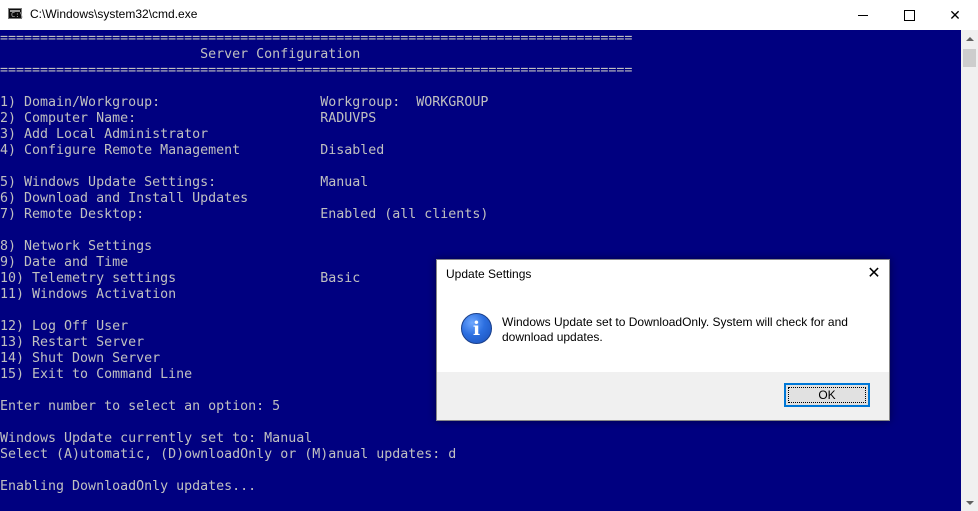 This screenshot has height=511, width=978. I want to click on info-icon: i, so click(476, 328).